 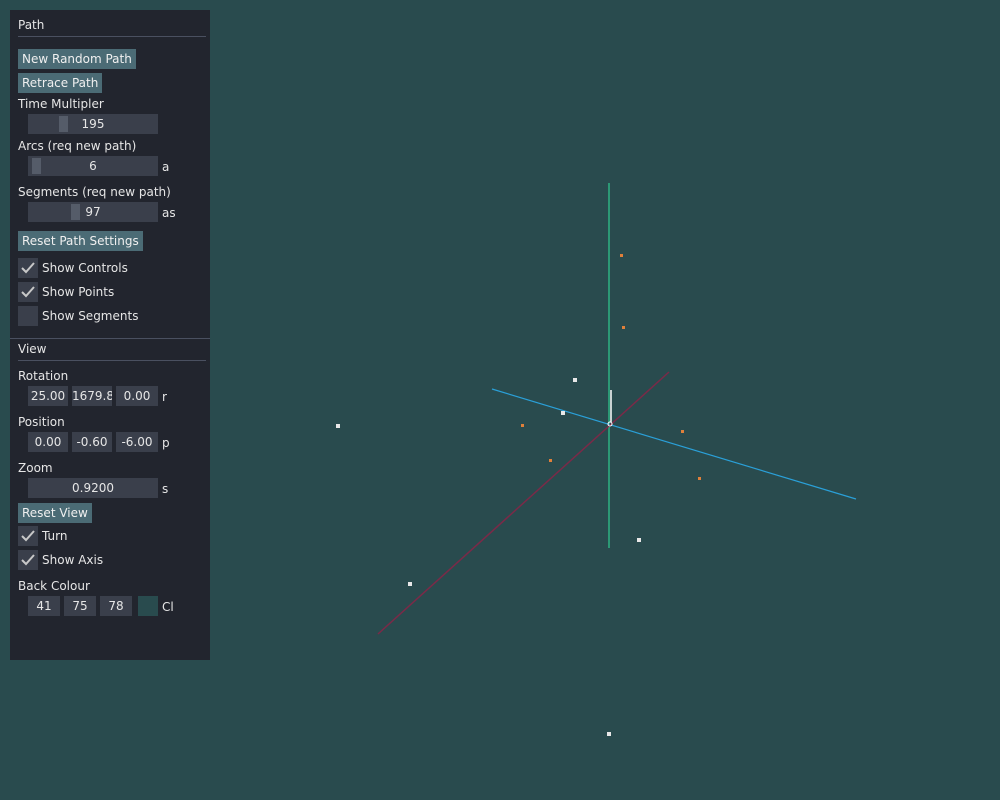 What do you see at coordinates (73, 560) in the screenshot?
I see `show-axis-label: Show Axis` at bounding box center [73, 560].